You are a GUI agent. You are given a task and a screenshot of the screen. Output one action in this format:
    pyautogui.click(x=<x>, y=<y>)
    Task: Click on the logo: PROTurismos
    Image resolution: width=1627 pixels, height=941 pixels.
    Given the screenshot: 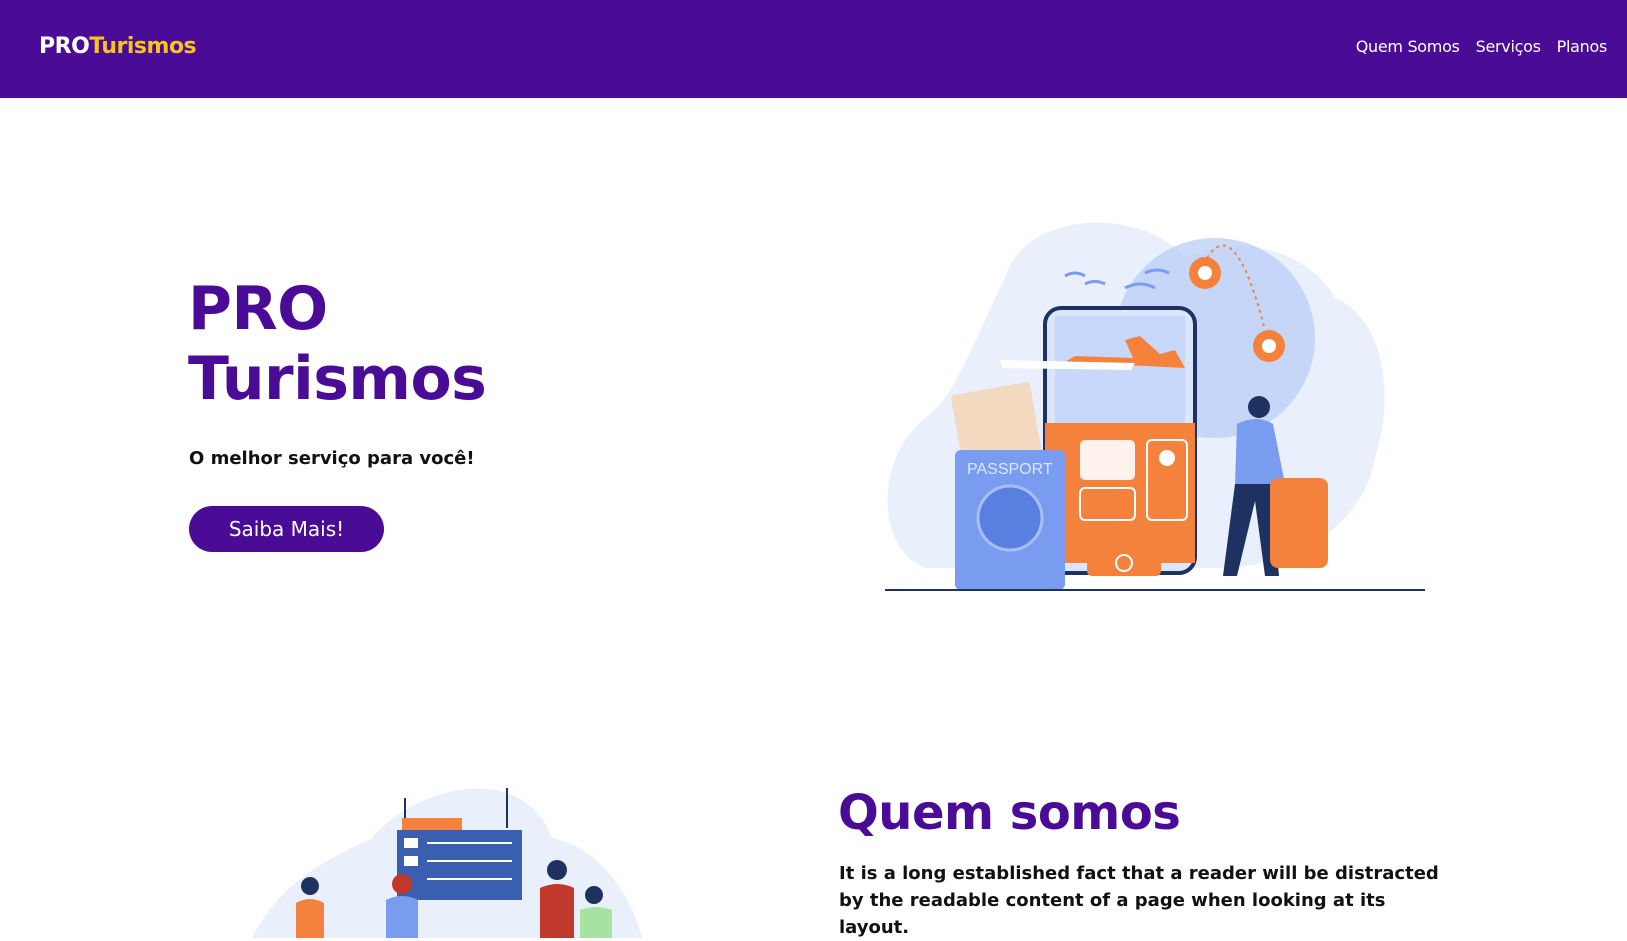 What is the action you would take?
    pyautogui.click(x=118, y=46)
    